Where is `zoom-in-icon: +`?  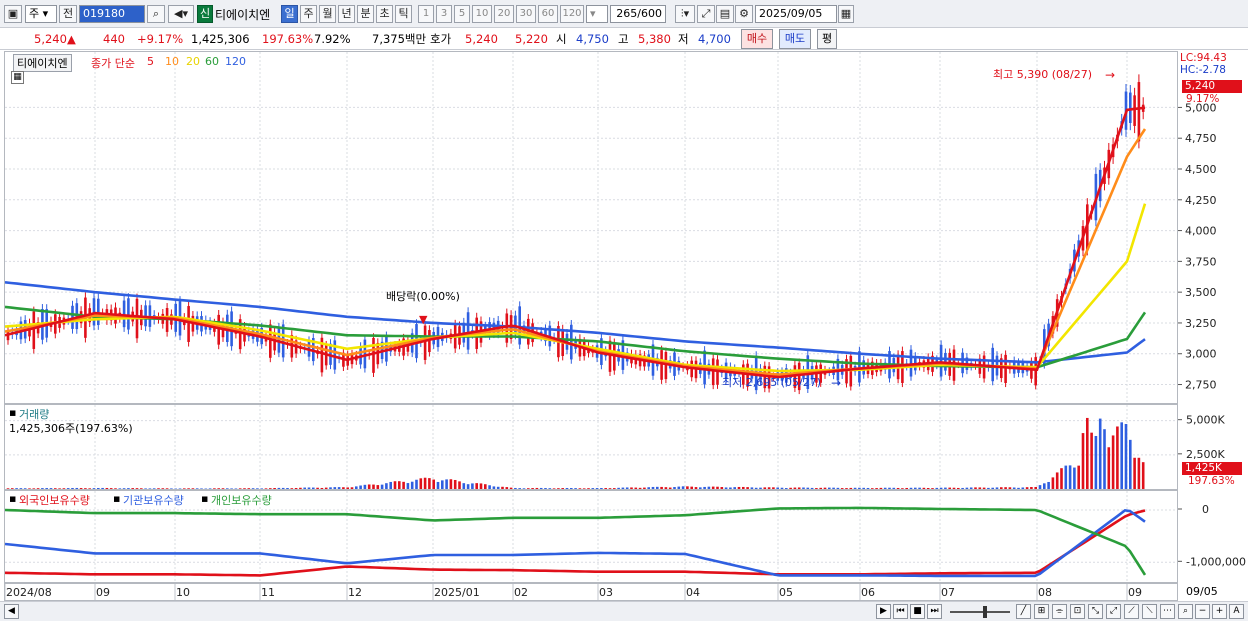 zoom-in-icon: + is located at coordinates (1219, 611).